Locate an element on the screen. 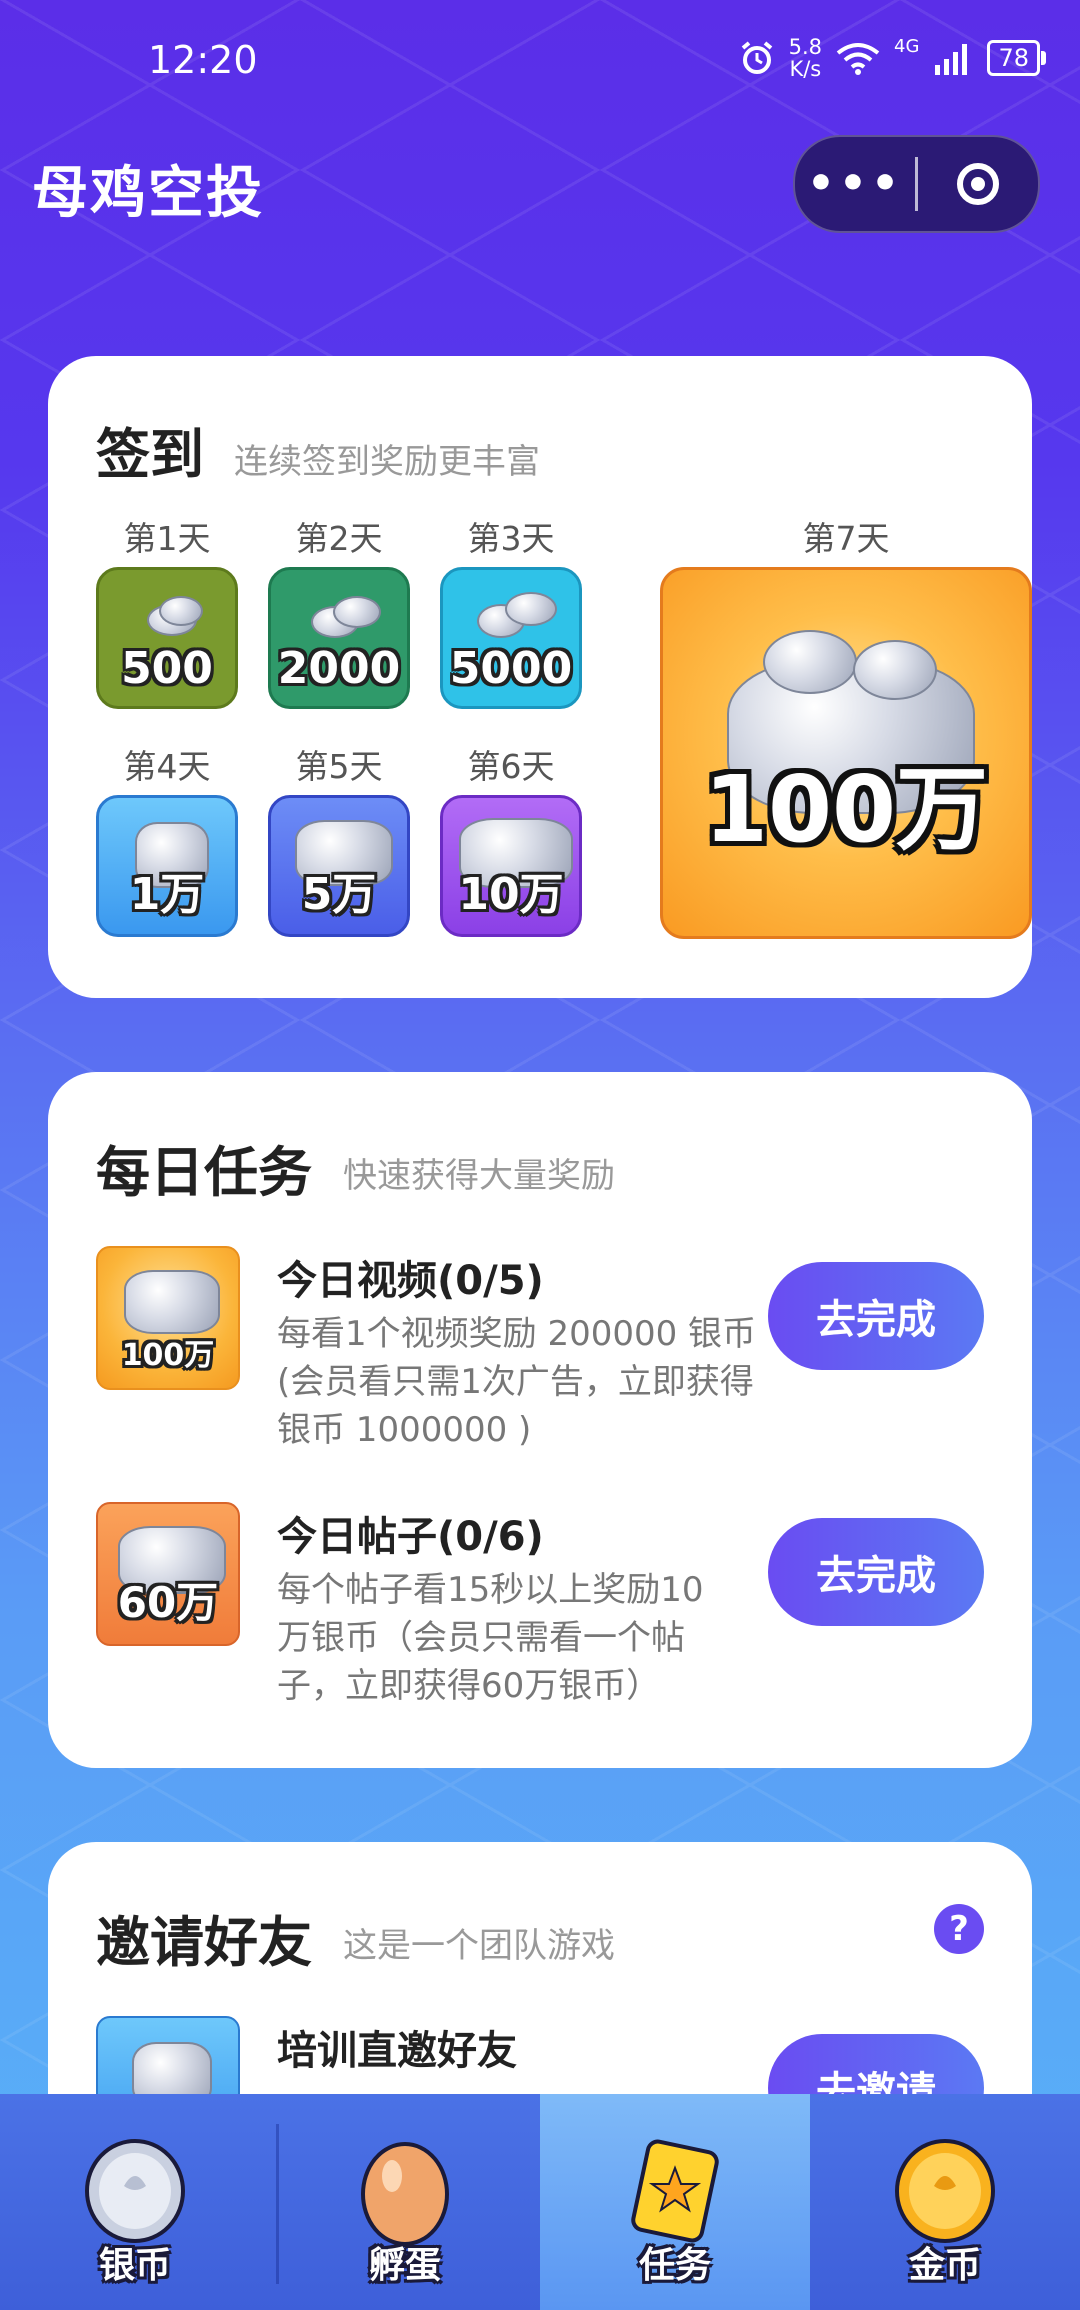 Image resolution: width=1080 pixels, height=2310 pixels. task-thumbnail: 60万 is located at coordinates (168, 1574).